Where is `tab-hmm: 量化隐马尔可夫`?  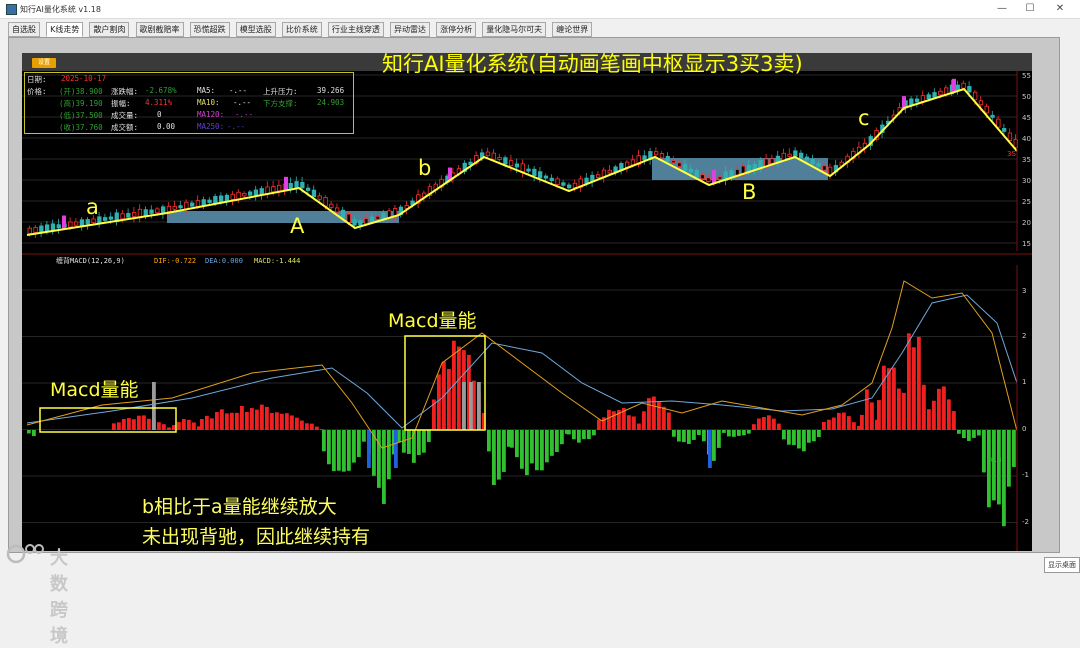 tab-hmm: 量化隐马尔可夫 is located at coordinates (514, 29).